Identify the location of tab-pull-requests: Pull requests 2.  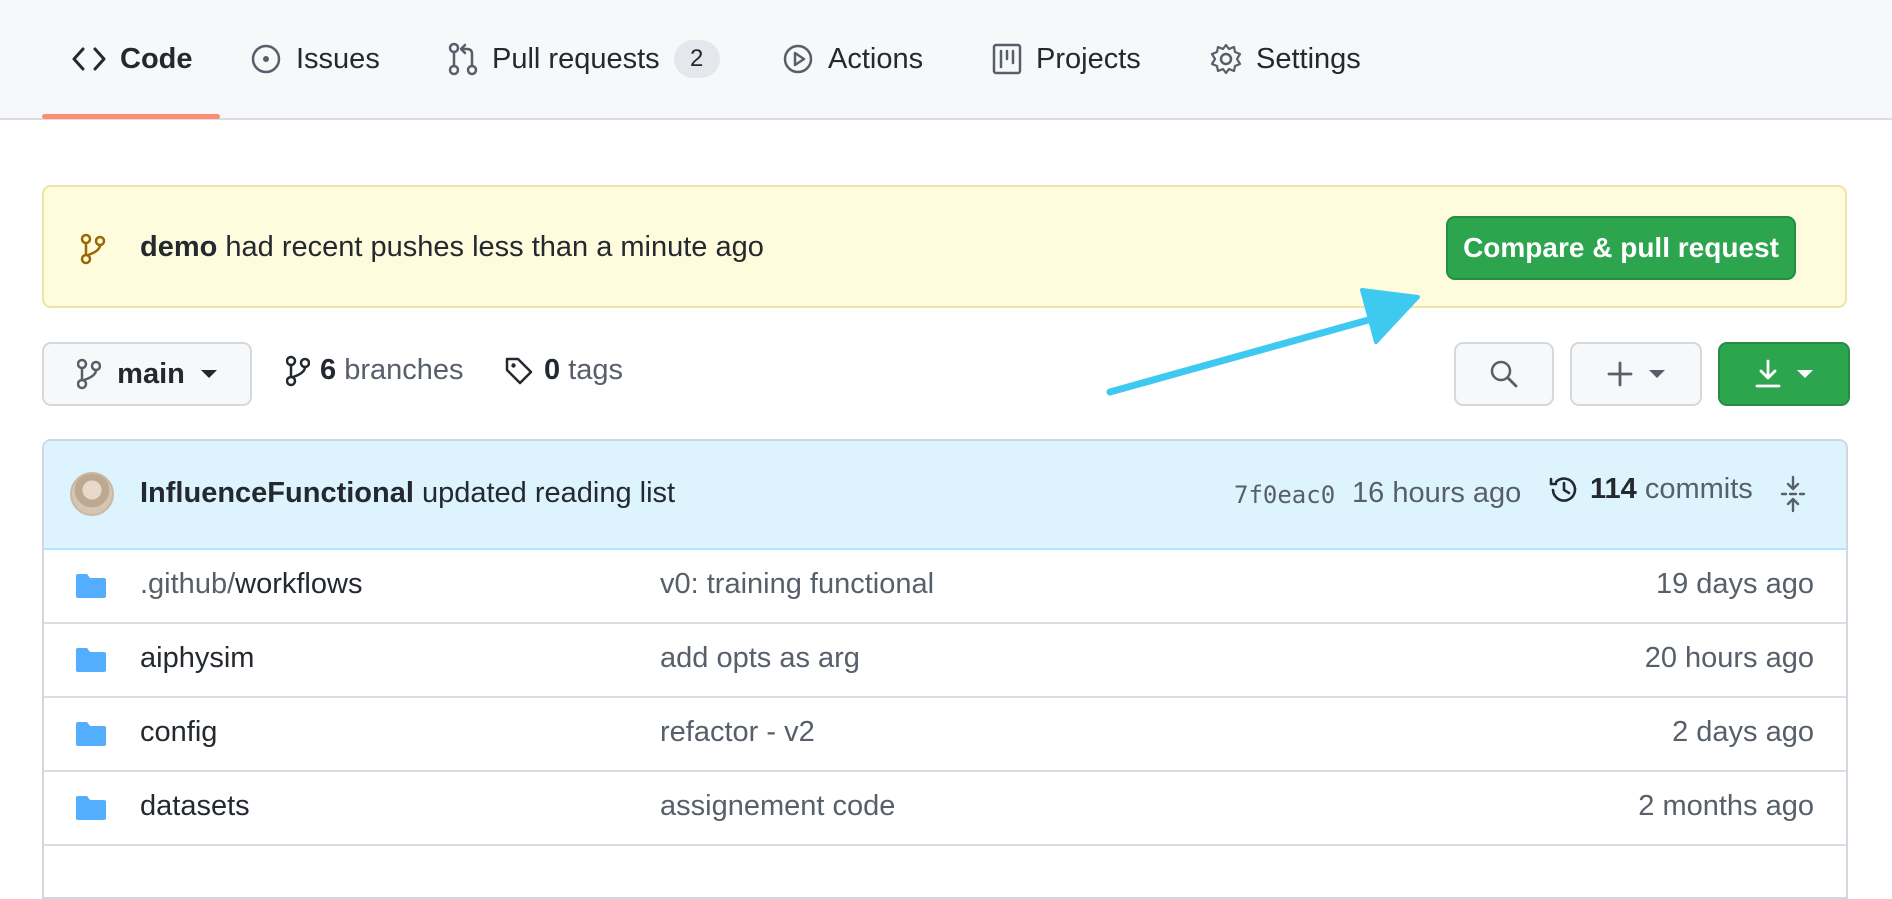
(584, 59).